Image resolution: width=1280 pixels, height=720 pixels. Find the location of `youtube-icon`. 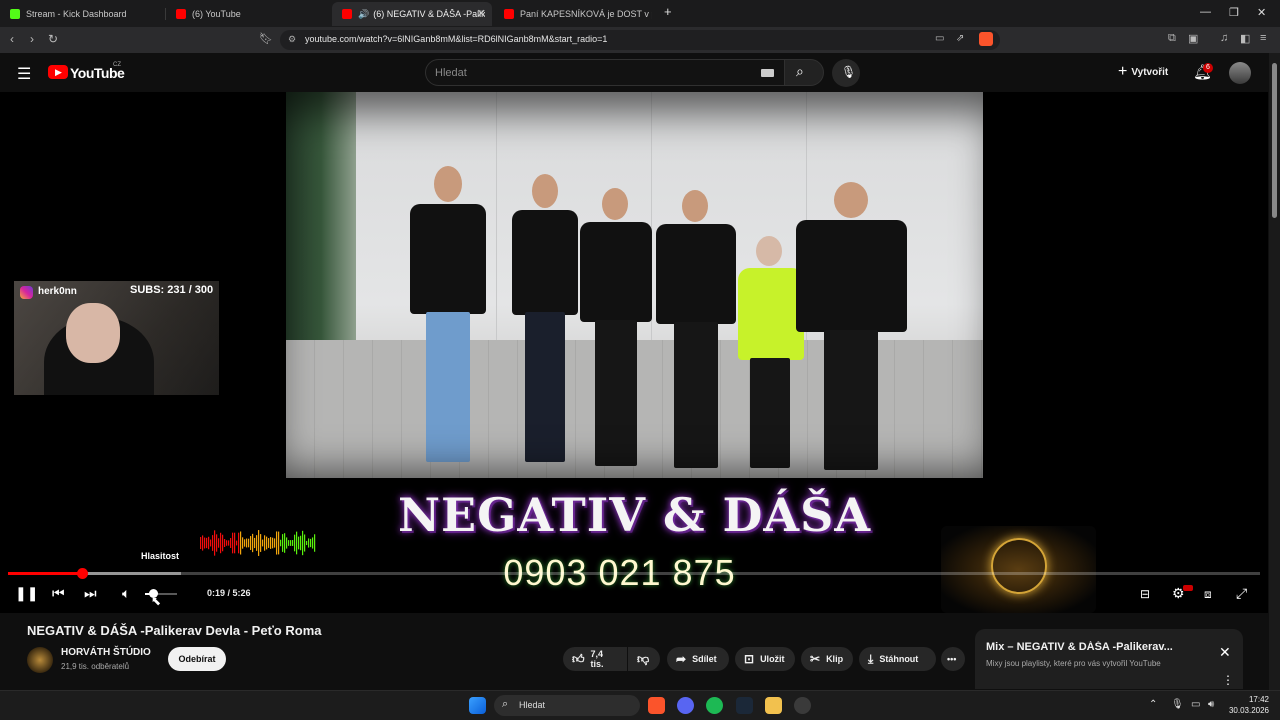

youtube-icon is located at coordinates (181, 14).